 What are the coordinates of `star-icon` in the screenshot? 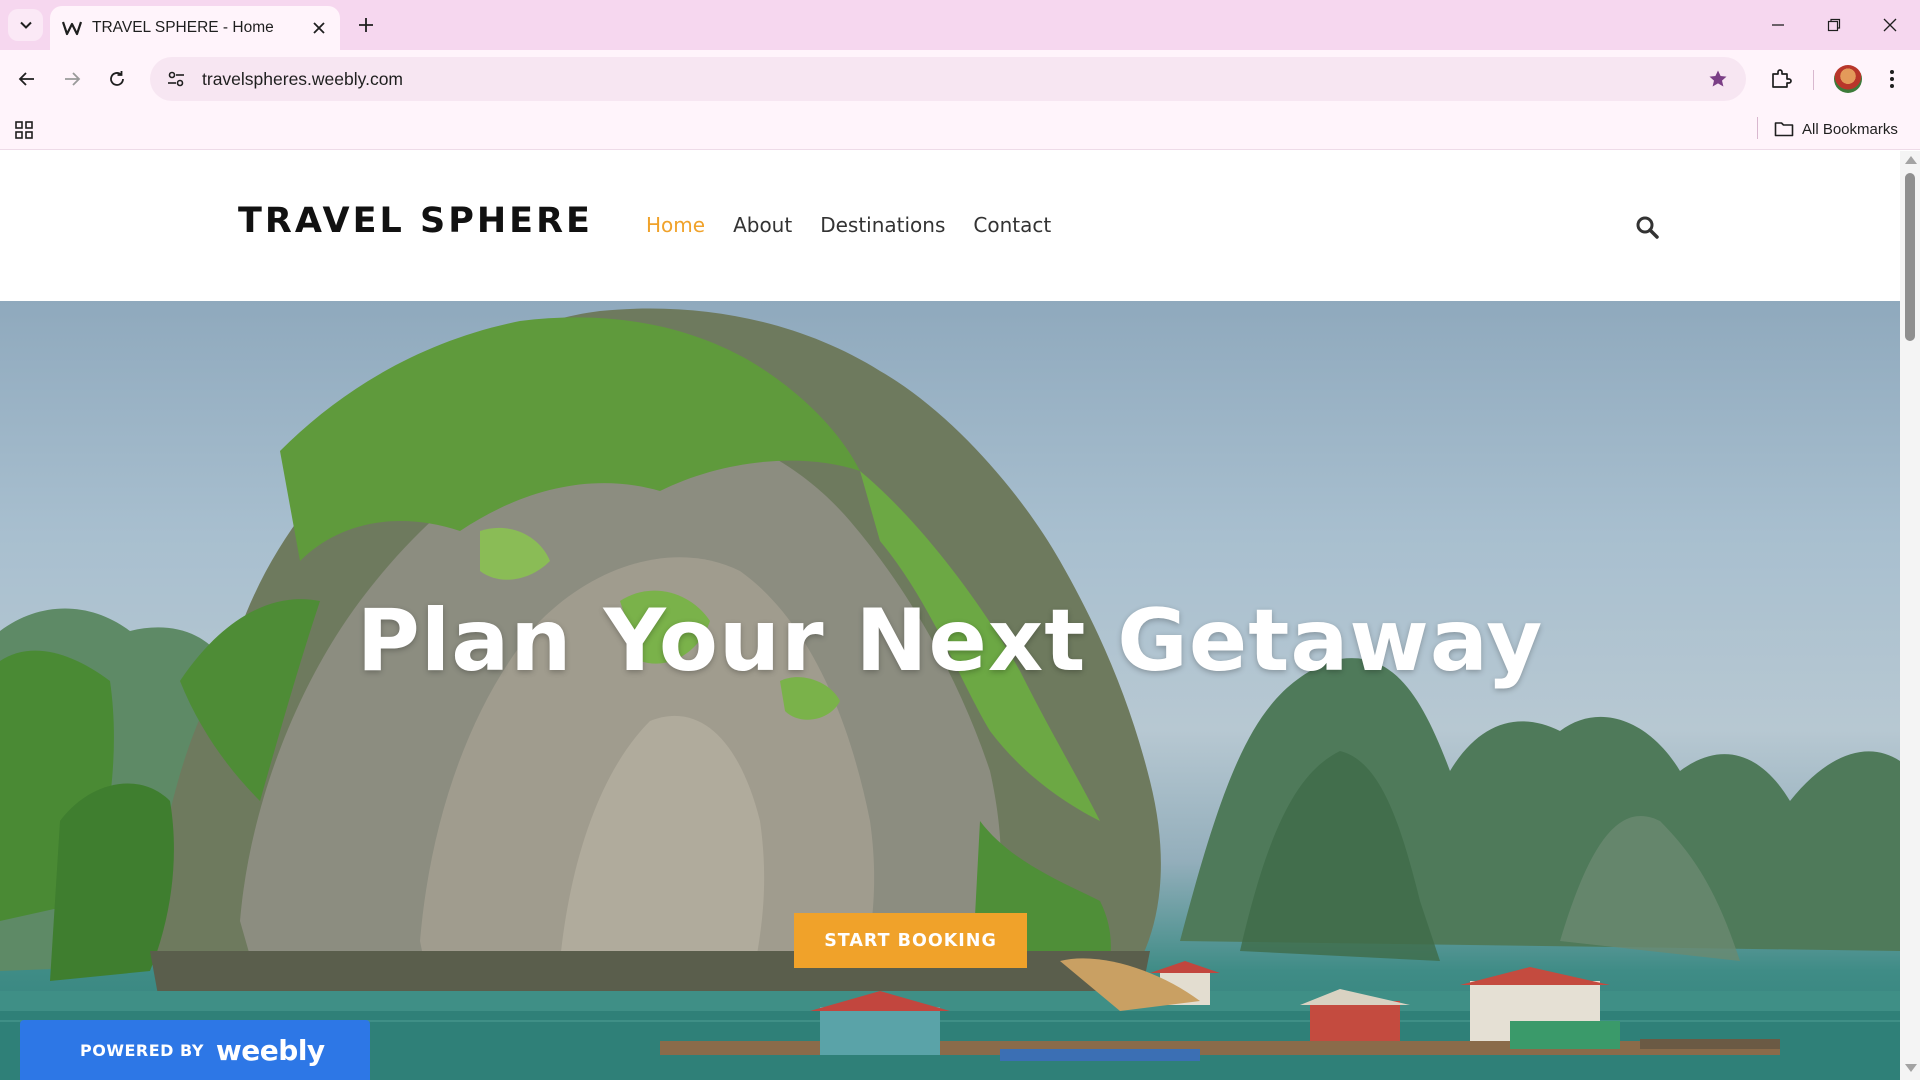 It's located at (1718, 78).